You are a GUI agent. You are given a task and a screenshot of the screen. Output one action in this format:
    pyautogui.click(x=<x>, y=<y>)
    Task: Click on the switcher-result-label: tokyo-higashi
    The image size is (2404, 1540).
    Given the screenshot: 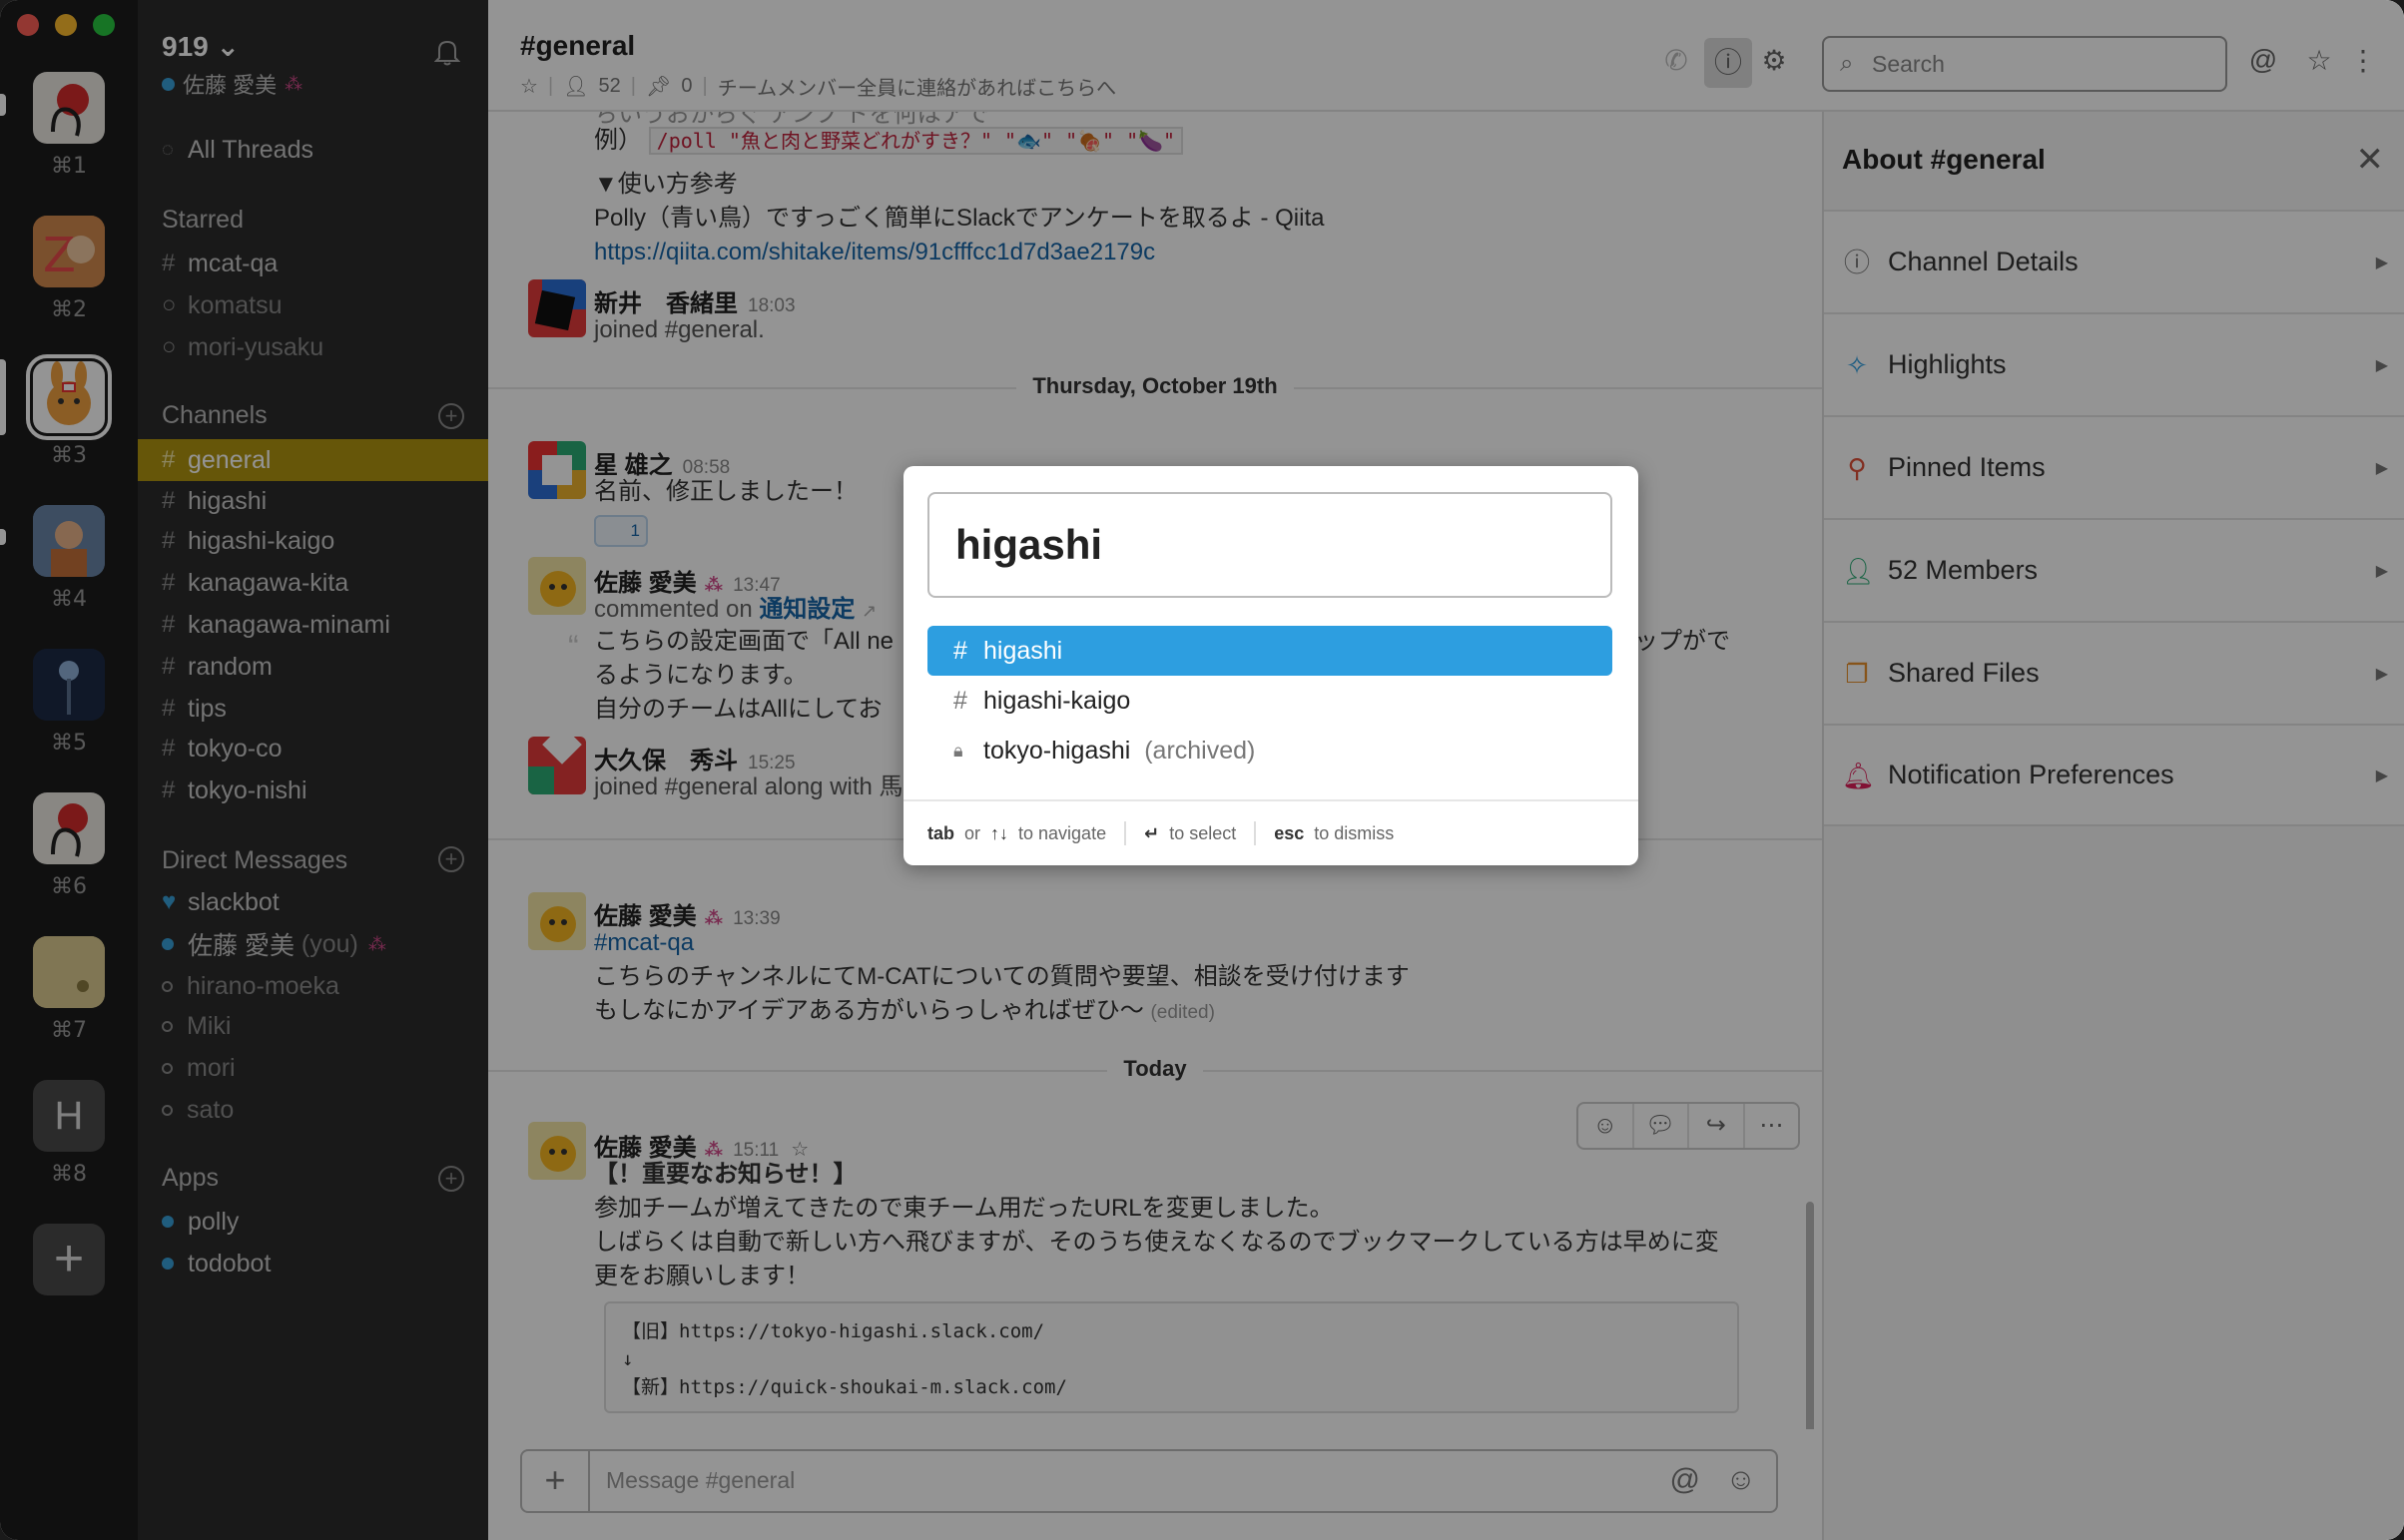 What is the action you would take?
    pyautogui.click(x=1057, y=750)
    